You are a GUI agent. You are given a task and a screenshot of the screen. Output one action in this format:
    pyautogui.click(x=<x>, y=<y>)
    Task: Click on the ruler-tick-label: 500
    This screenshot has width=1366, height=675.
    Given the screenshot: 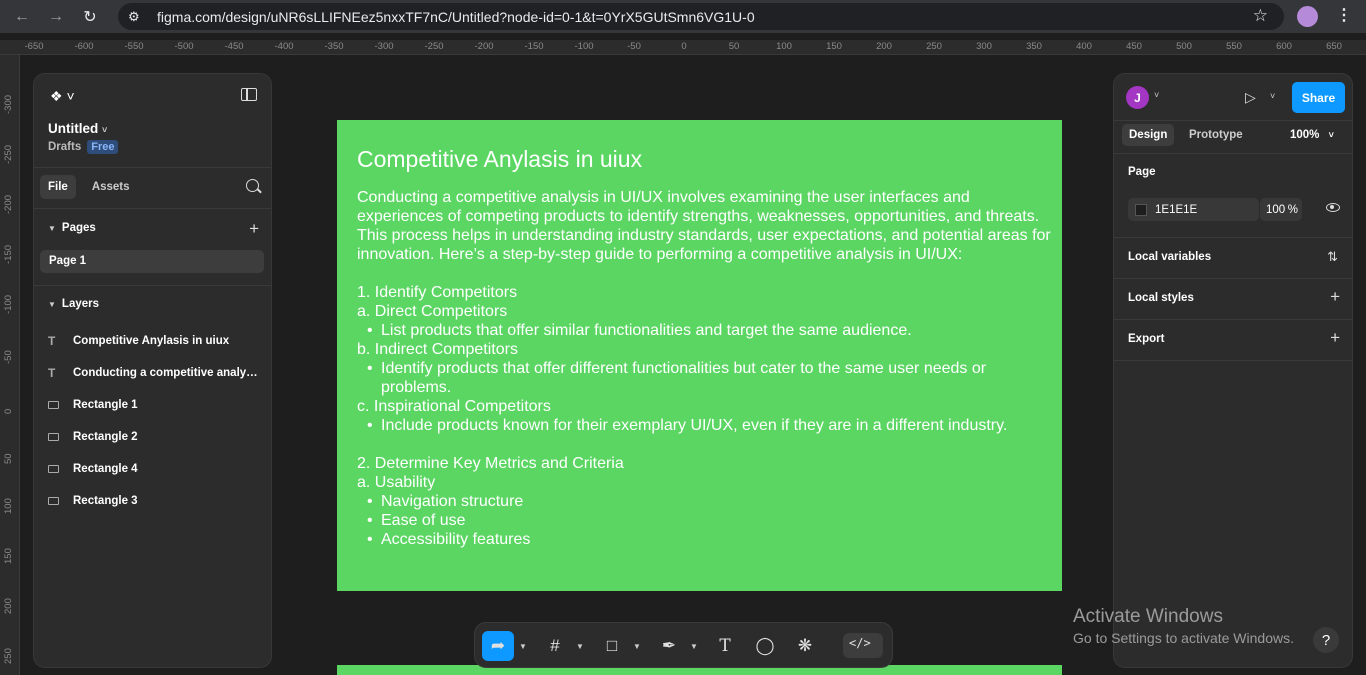 What is the action you would take?
    pyautogui.click(x=1184, y=46)
    